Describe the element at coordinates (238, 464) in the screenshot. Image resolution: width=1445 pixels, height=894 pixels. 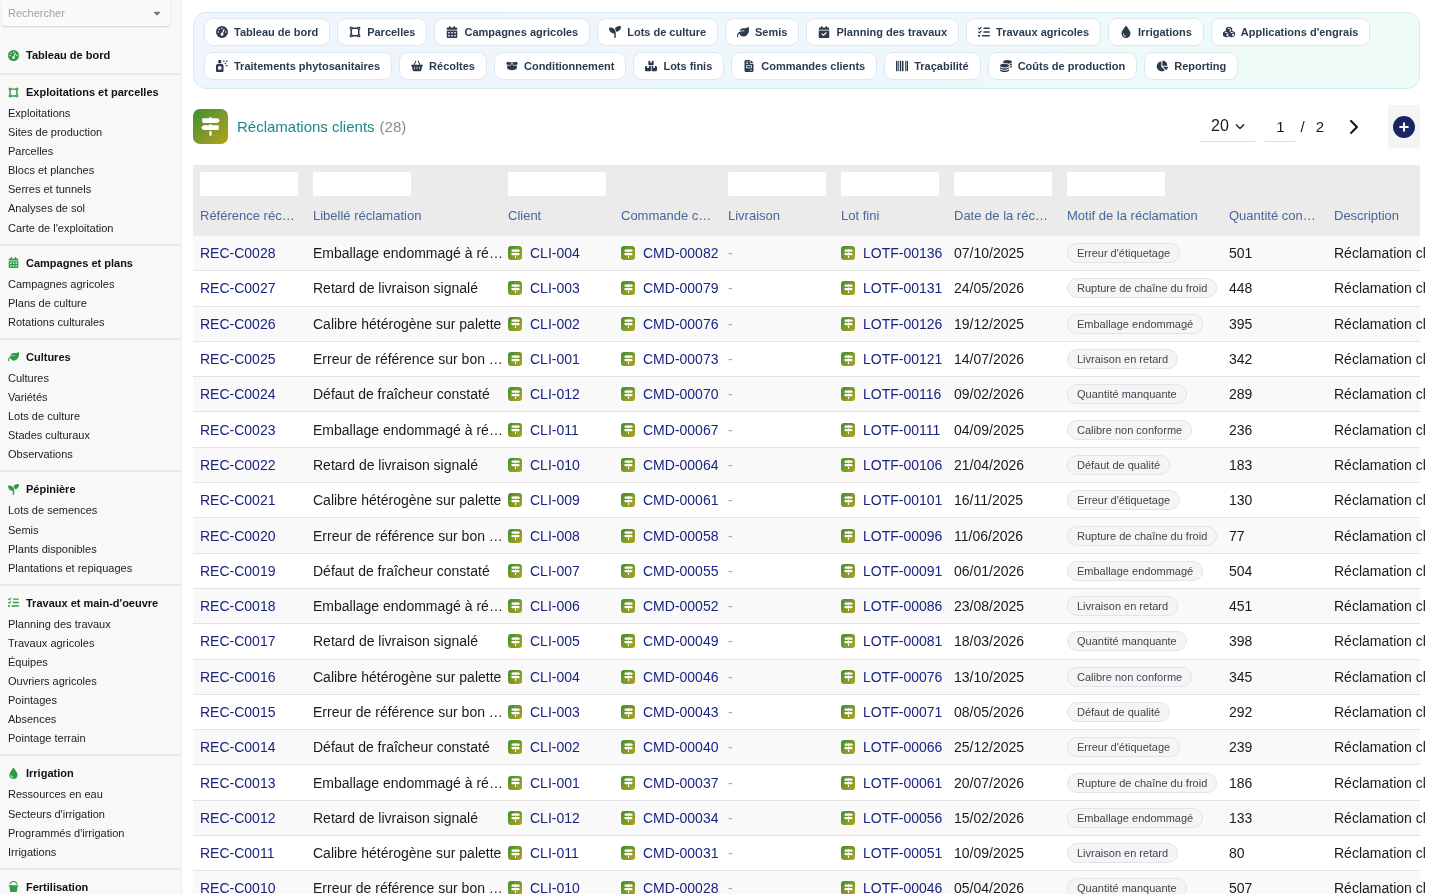
I see `reference-link: REC-C0022` at that location.